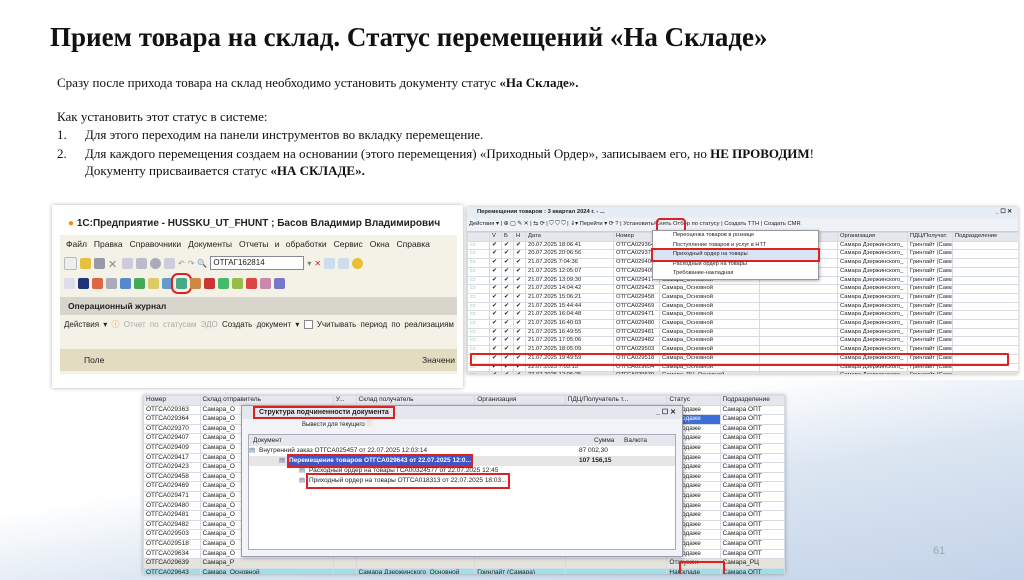 The height and width of the screenshot is (580, 1024). I want to click on book-icon, so click(97, 283).